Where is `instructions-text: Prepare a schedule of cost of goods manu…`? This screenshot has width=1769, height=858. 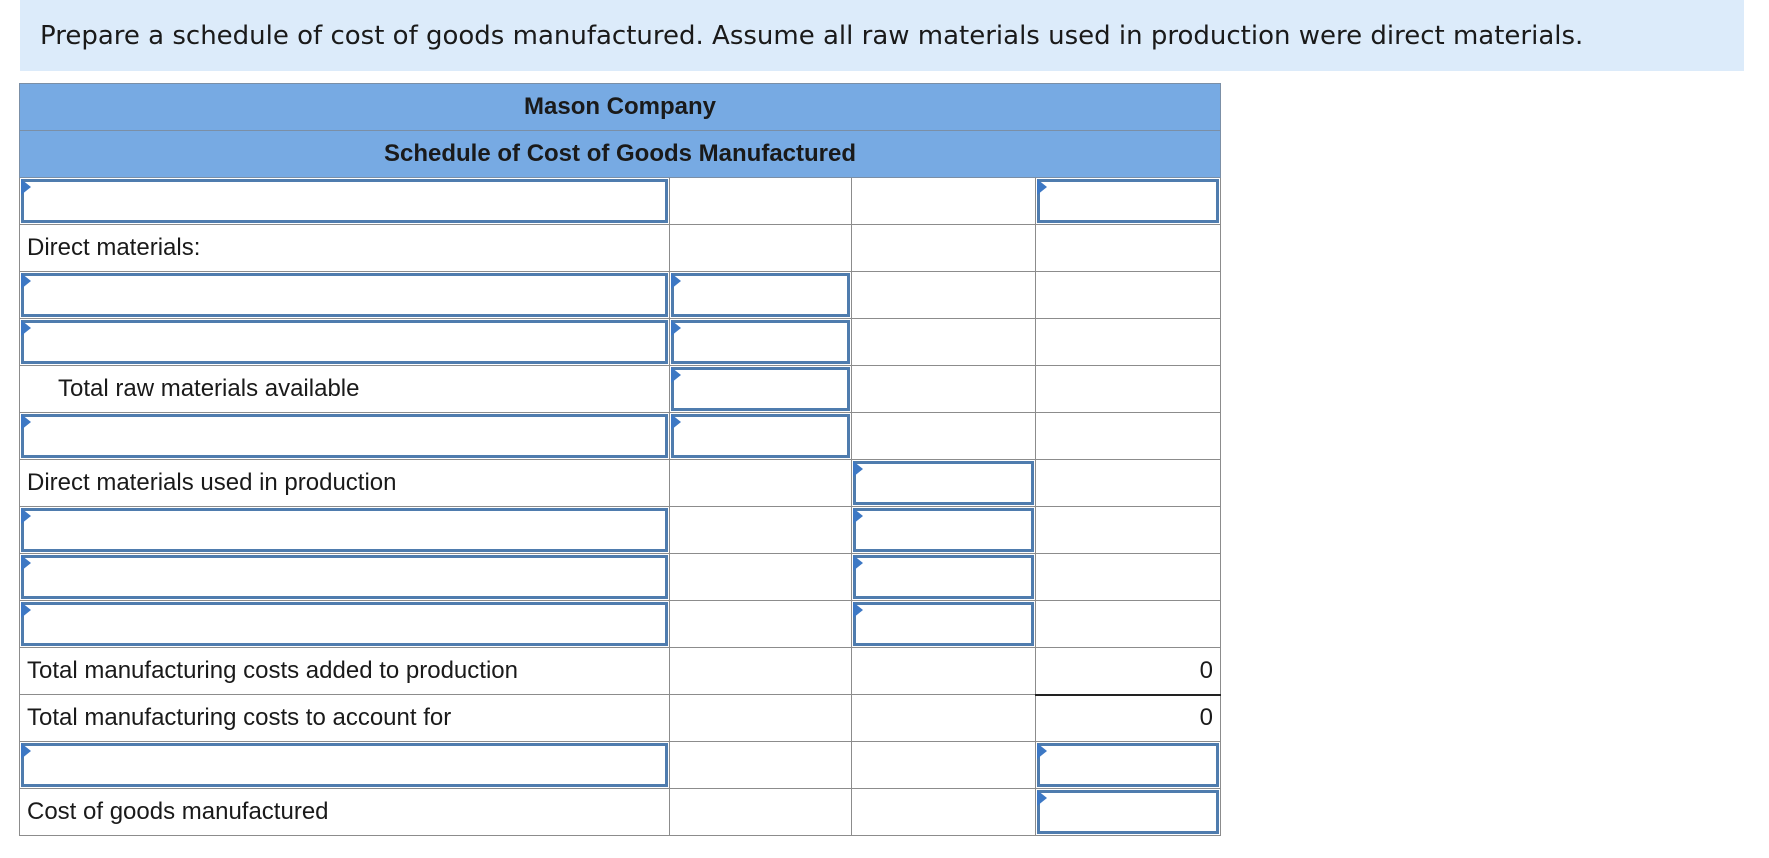
instructions-text: Prepare a schedule of cost of goods manu… is located at coordinates (812, 35).